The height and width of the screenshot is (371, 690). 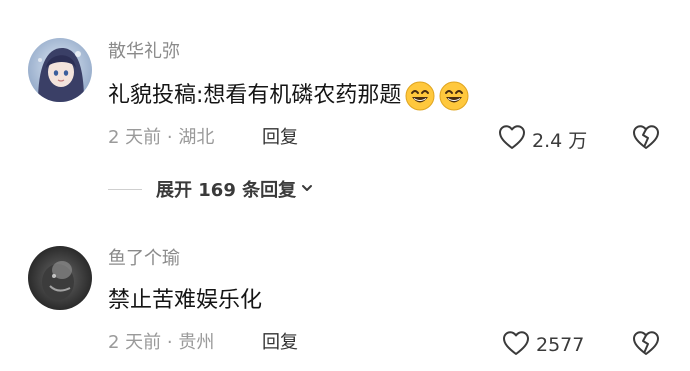 What do you see at coordinates (305, 189) in the screenshot?
I see `chevron-down-icon` at bounding box center [305, 189].